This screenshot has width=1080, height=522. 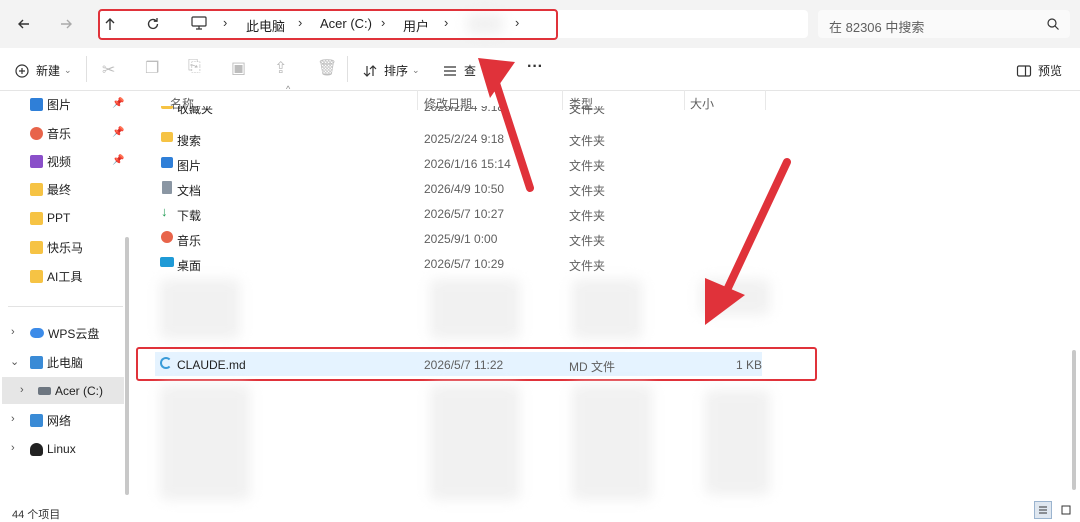 I want to click on annotation-arrow-up, so click(x=506, y=125).